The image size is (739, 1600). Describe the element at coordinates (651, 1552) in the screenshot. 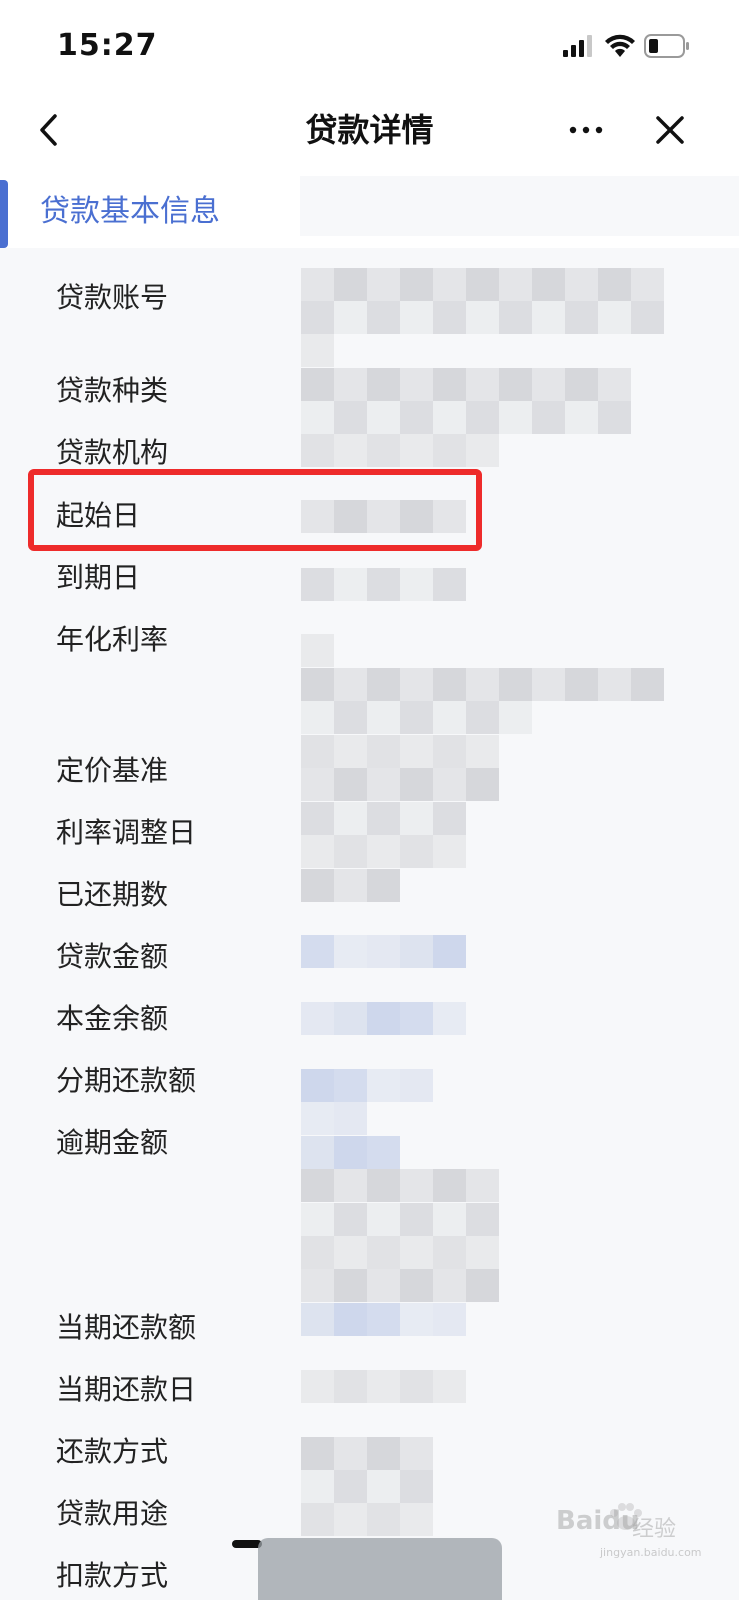

I see `watermark-url: jingyan.baidu.com` at that location.